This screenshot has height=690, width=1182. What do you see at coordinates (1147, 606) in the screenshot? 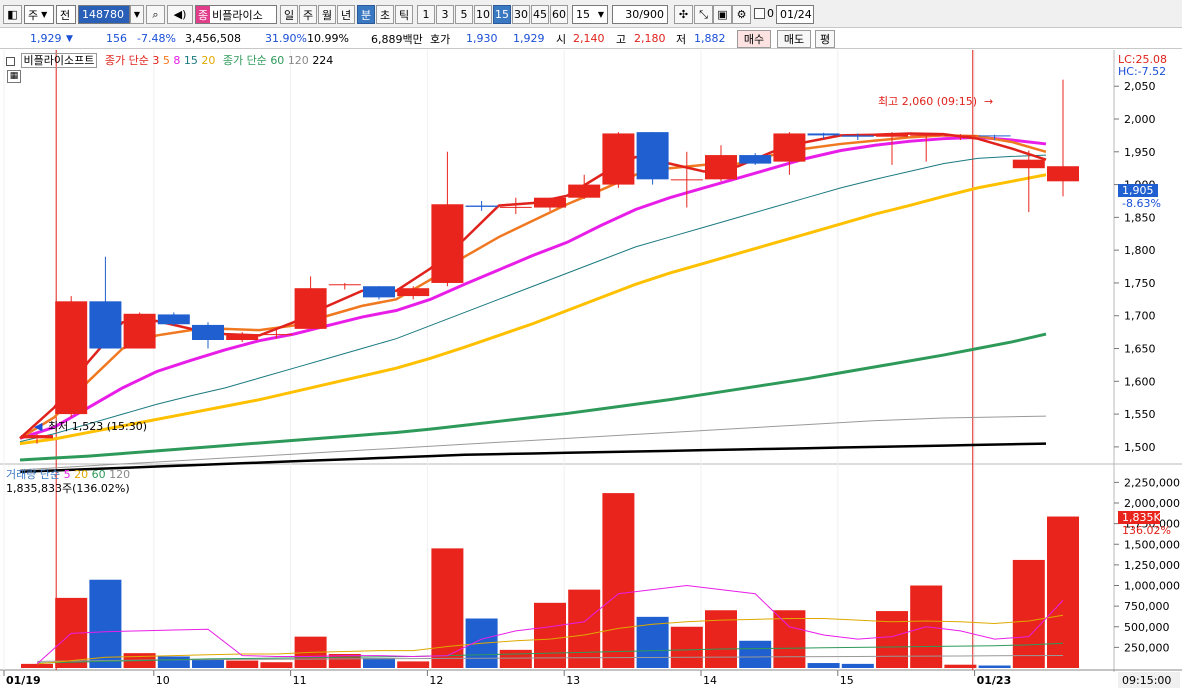
I see `volume-tick-label: 750,000` at bounding box center [1147, 606].